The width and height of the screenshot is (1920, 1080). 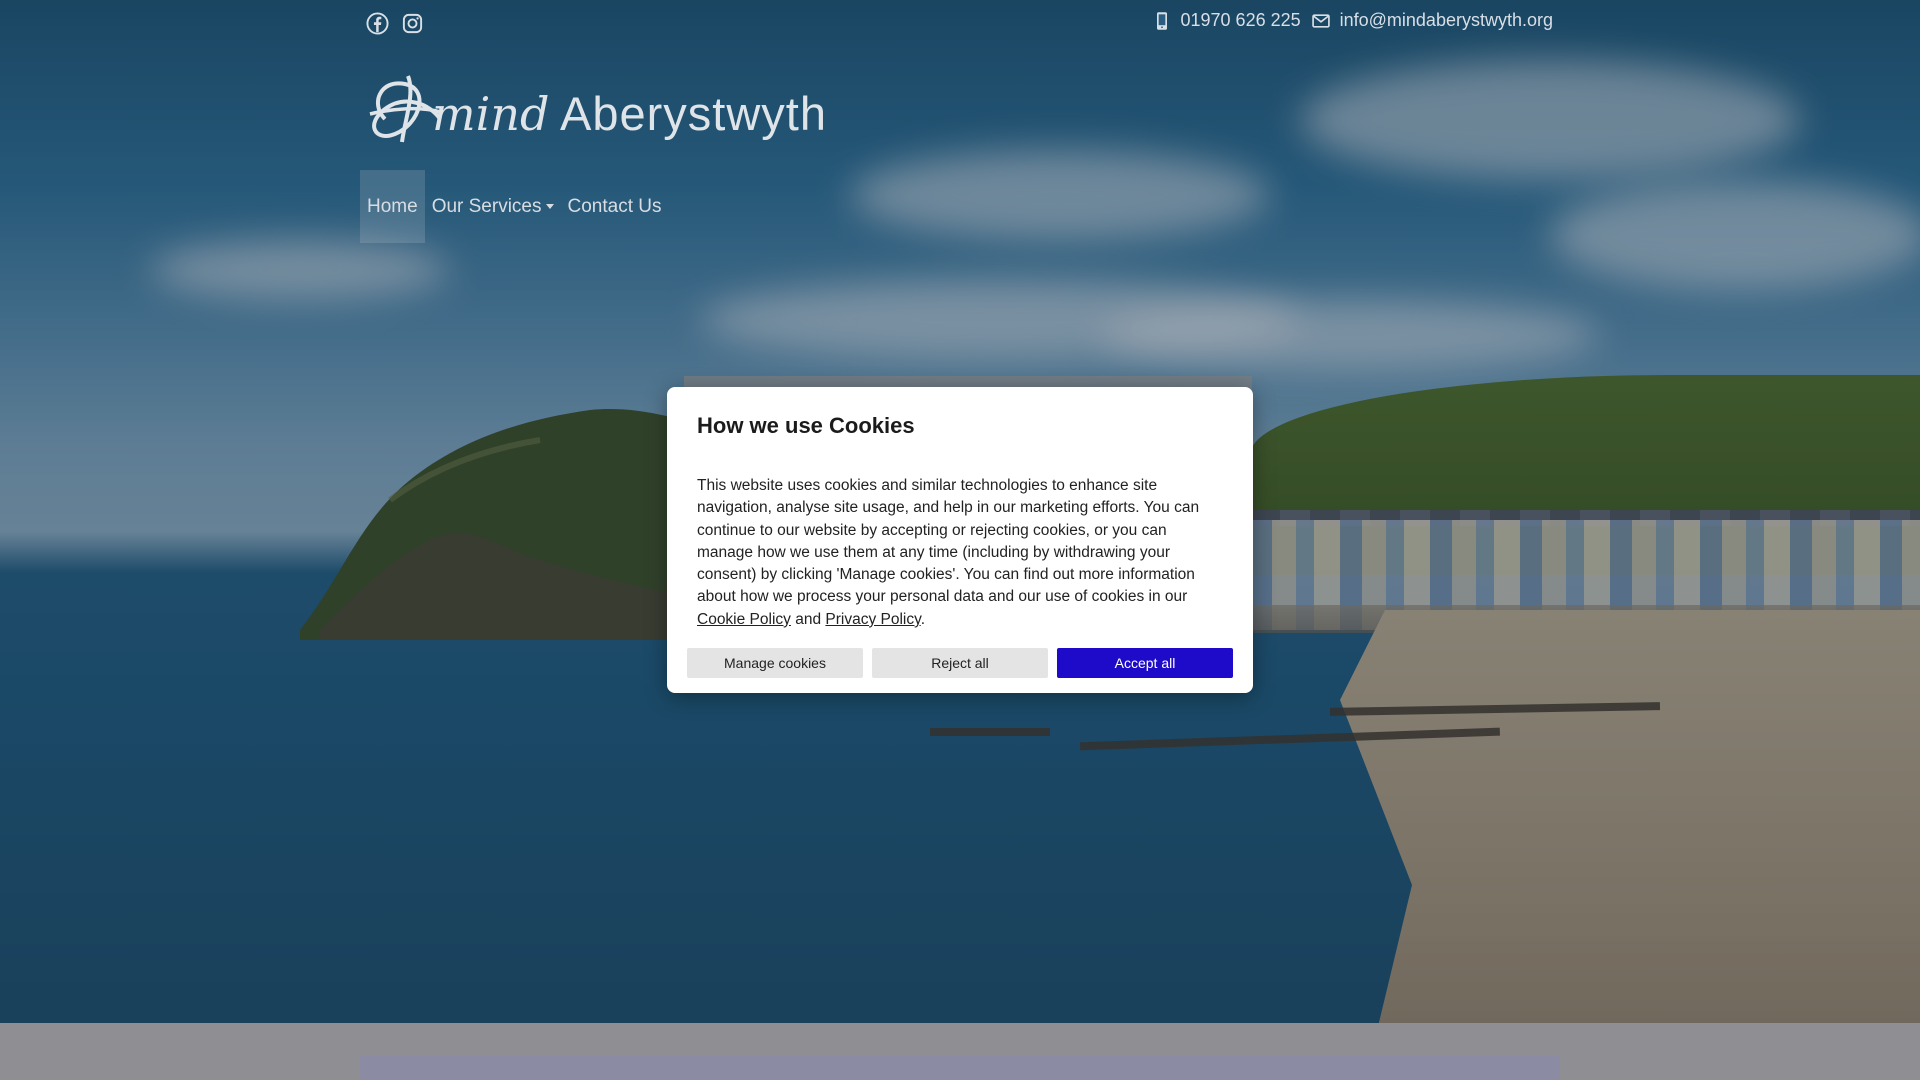 What do you see at coordinates (392, 206) in the screenshot?
I see `nav-item-home: Home` at bounding box center [392, 206].